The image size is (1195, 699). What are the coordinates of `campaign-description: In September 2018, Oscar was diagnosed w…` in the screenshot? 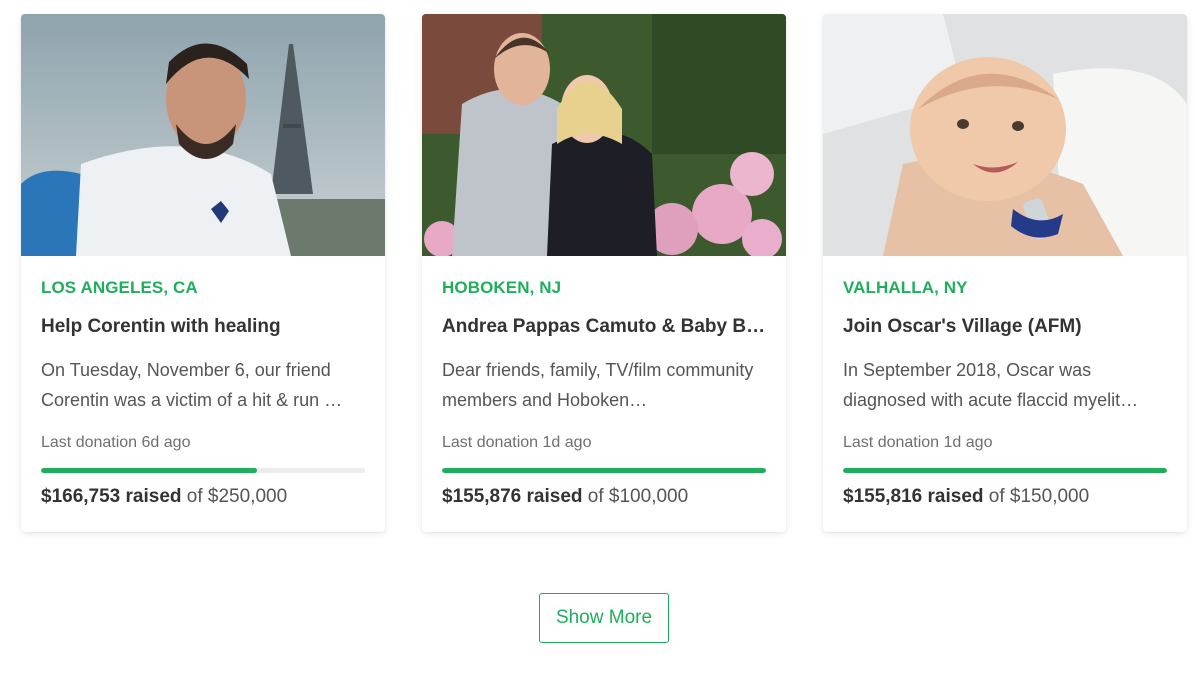 It's located at (991, 385).